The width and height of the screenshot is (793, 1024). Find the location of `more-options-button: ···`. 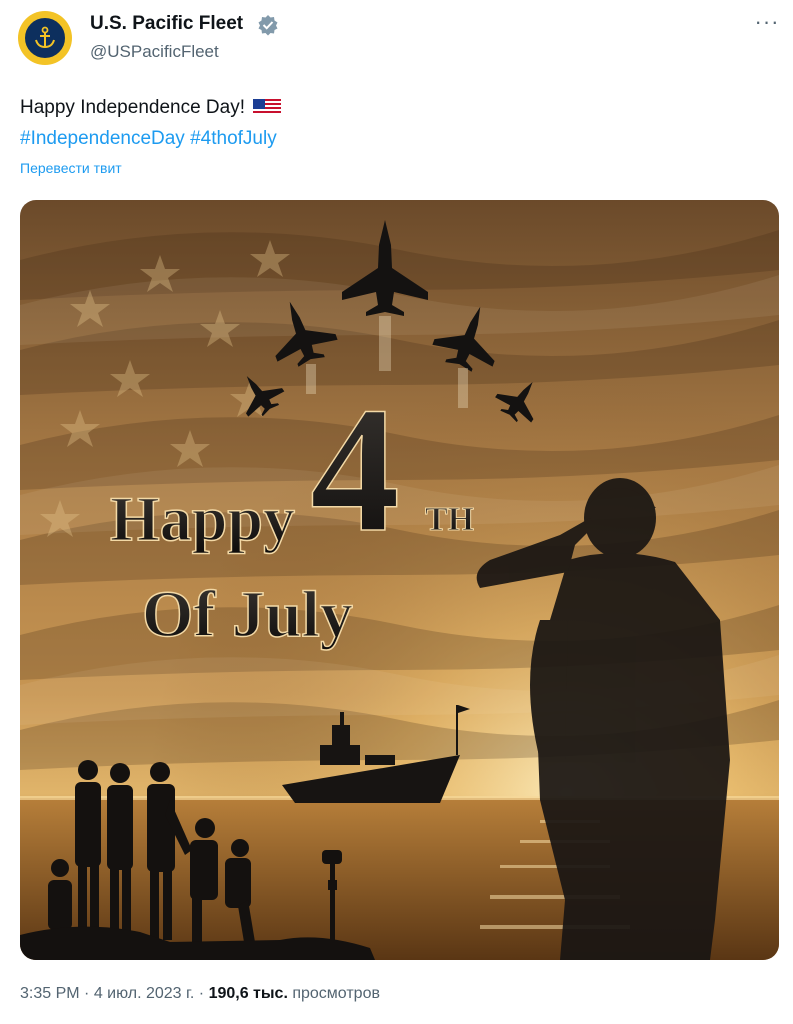

more-options-button: ··· is located at coordinates (767, 24).